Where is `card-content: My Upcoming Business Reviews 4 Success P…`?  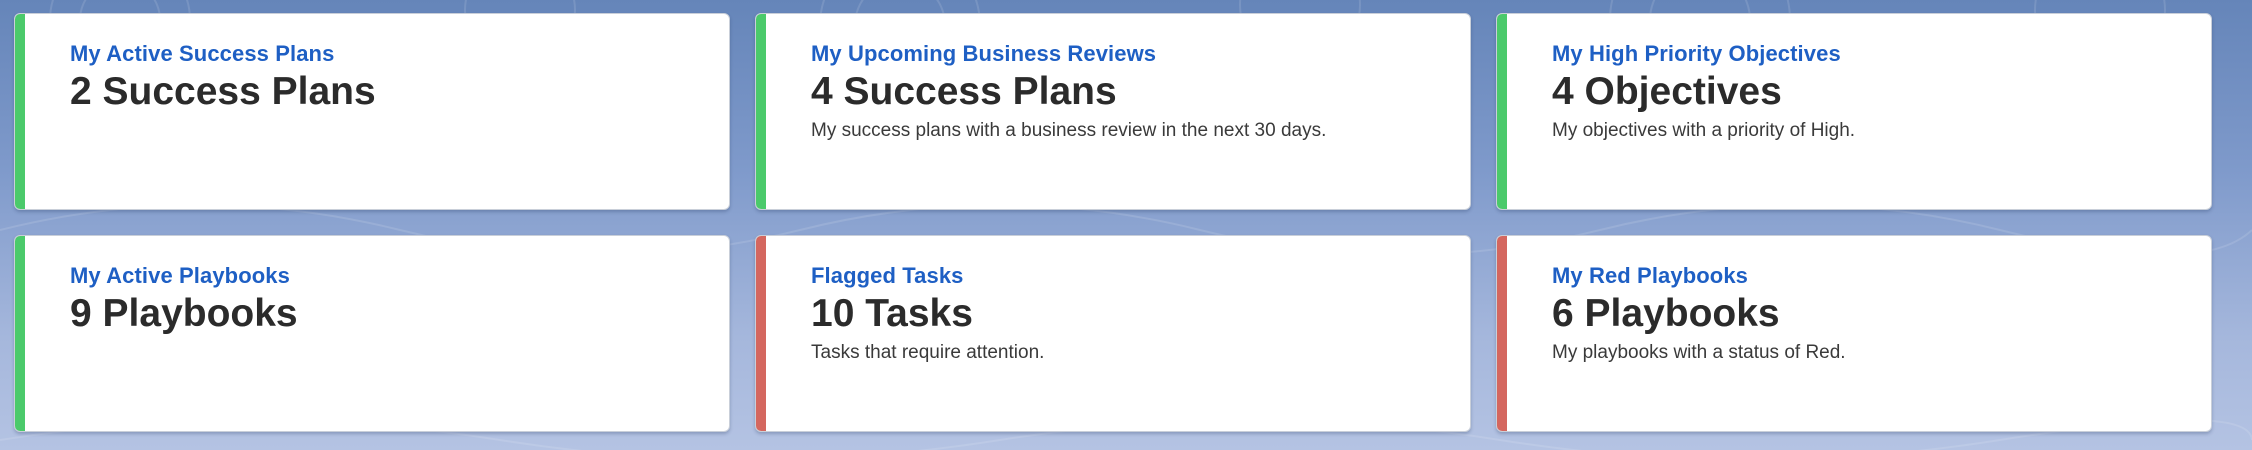
card-content: My Upcoming Business Reviews 4 Success P… is located at coordinates (1130, 92).